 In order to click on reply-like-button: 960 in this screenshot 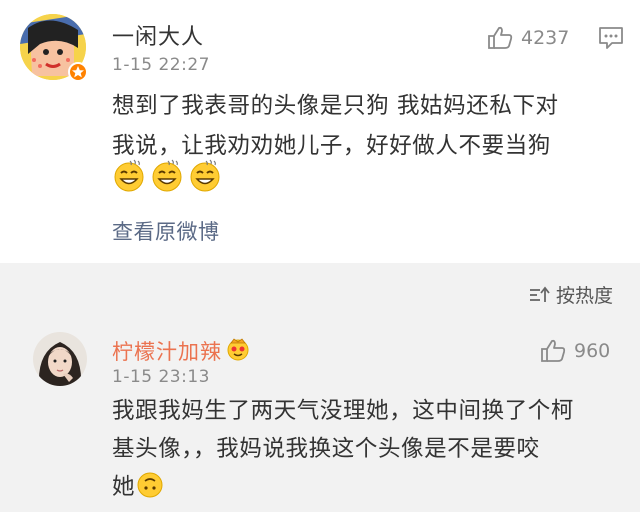, I will do `click(575, 351)`.